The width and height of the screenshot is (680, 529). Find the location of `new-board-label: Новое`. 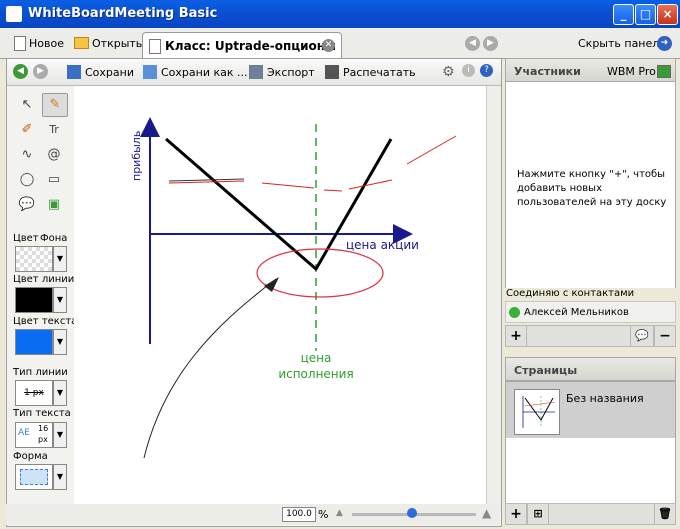

new-board-label: Новое is located at coordinates (46, 43).